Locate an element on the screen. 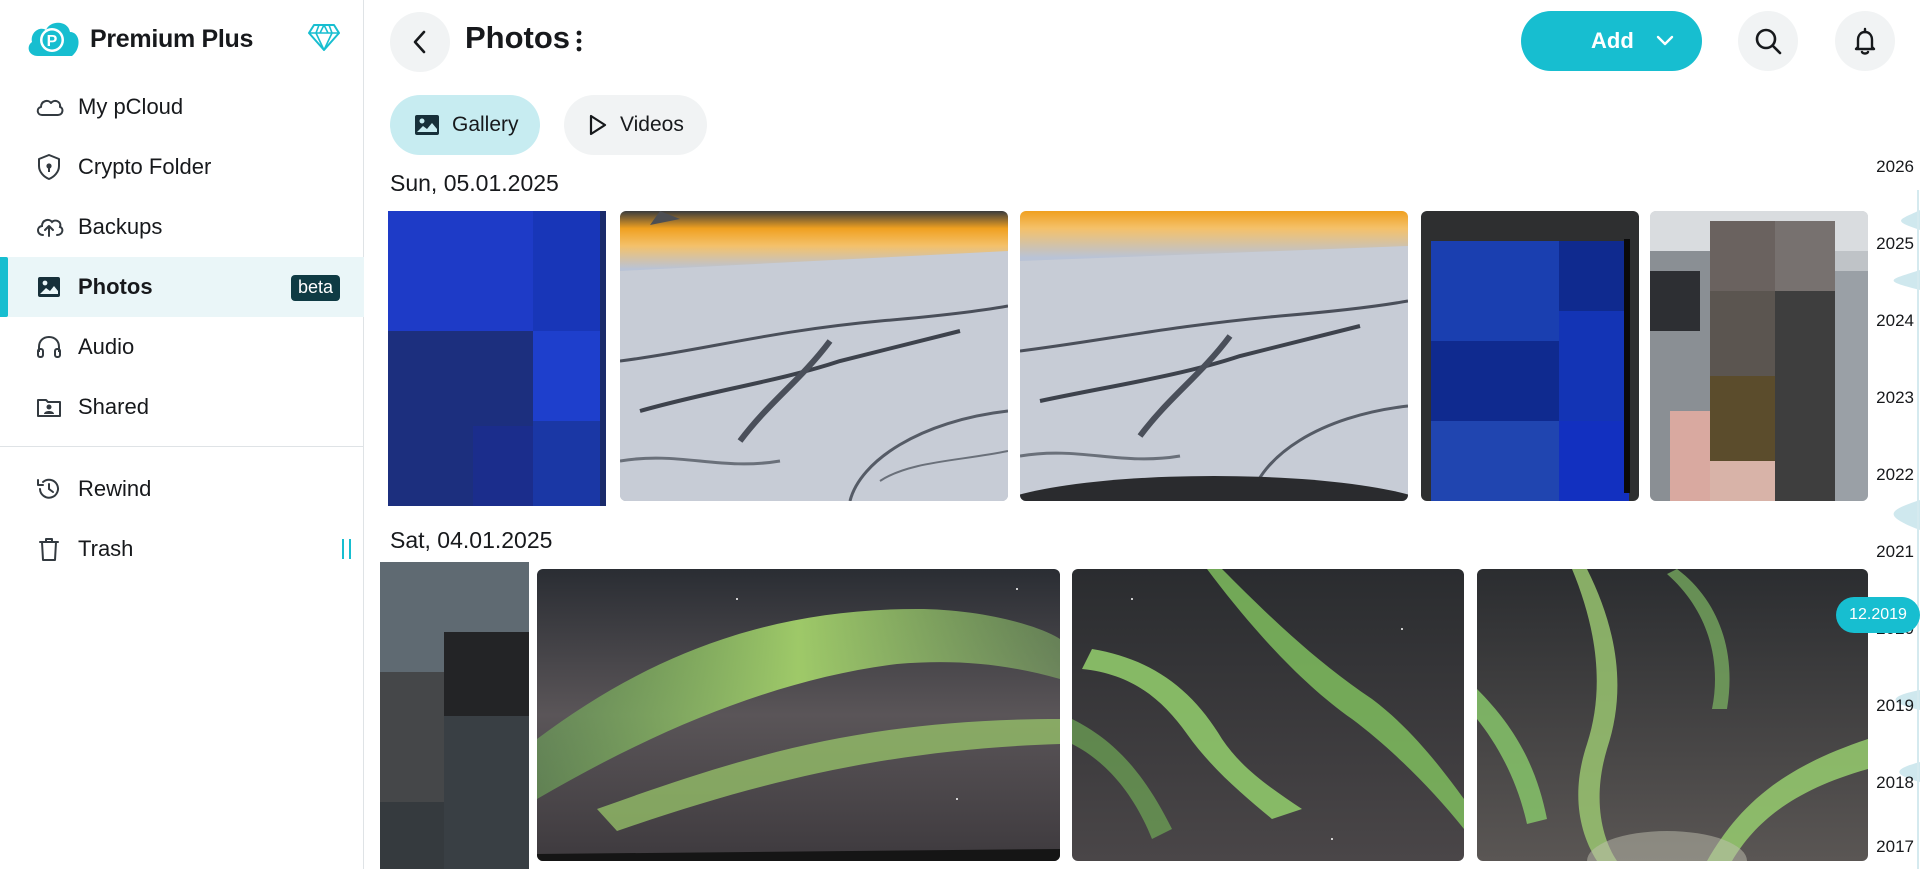 This screenshot has width=1920, height=869. add-button: Add is located at coordinates (1611, 41).